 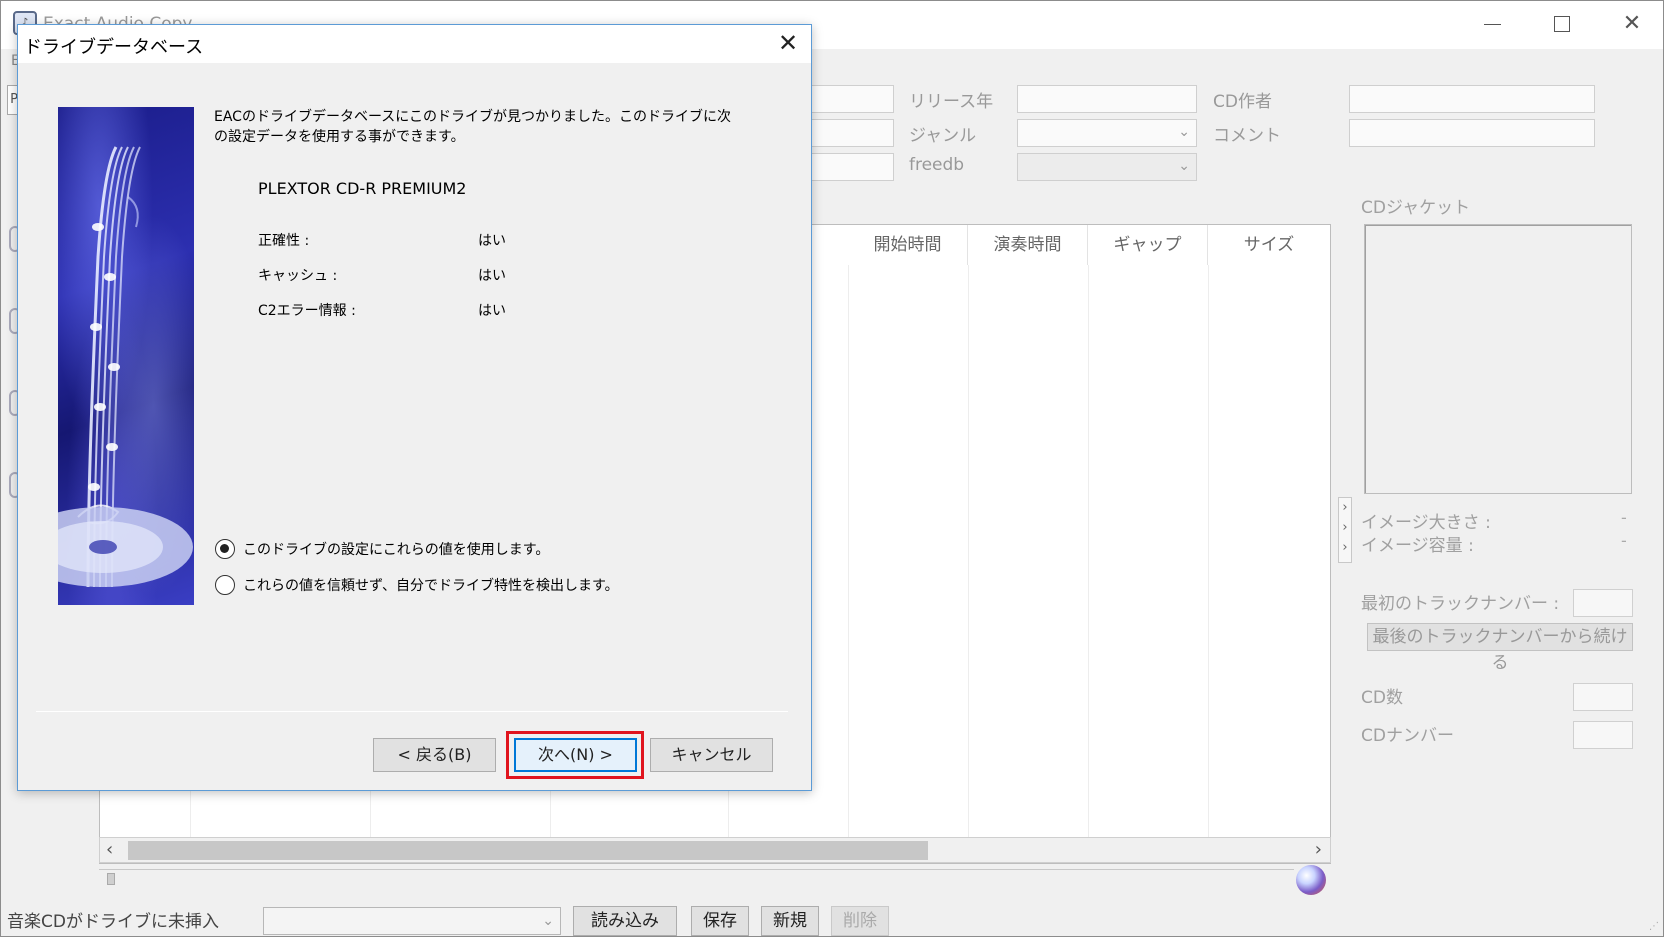 I want to click on use-values-label: このドライブの設定にこれらの値を使用します。, so click(x=396, y=549).